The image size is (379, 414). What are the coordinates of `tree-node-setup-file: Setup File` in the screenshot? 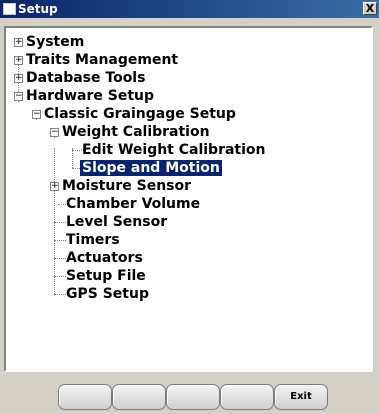 It's located at (106, 276).